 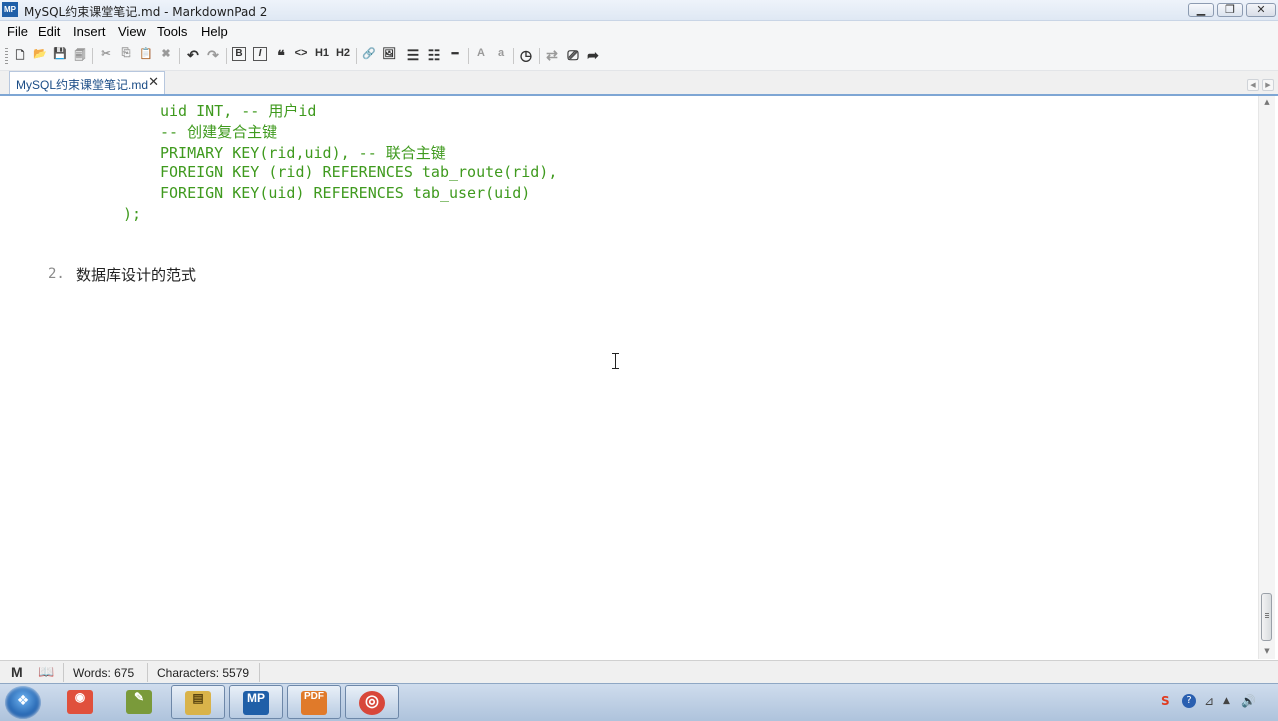 I want to click on code-line: uid INT, -- 用户id, so click(x=238, y=111).